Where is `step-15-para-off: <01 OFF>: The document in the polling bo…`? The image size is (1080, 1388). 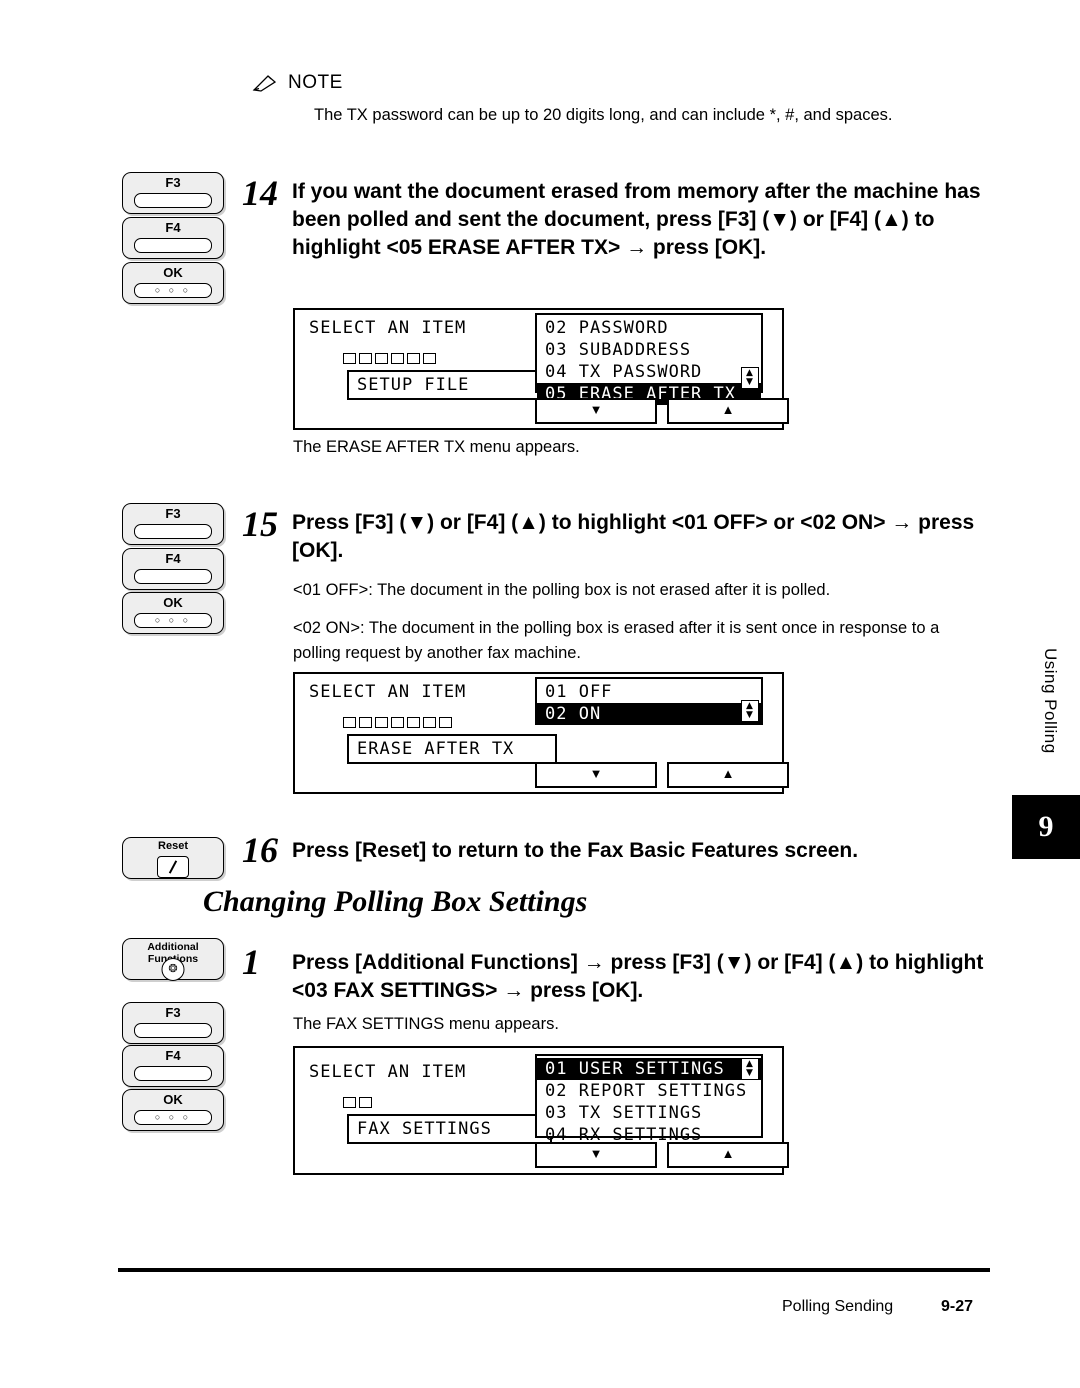 step-15-para-off: <01 OFF>: The document in the polling bo… is located at coordinates (562, 590).